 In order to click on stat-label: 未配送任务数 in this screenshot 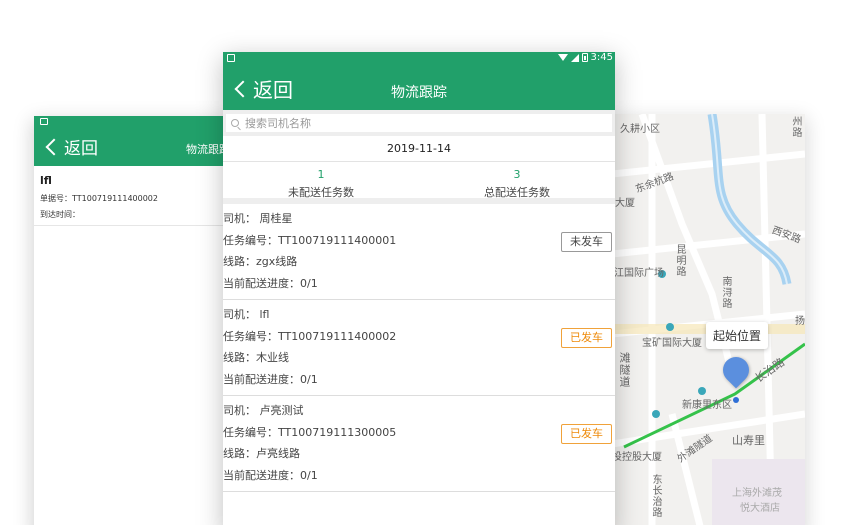, I will do `click(321, 192)`.